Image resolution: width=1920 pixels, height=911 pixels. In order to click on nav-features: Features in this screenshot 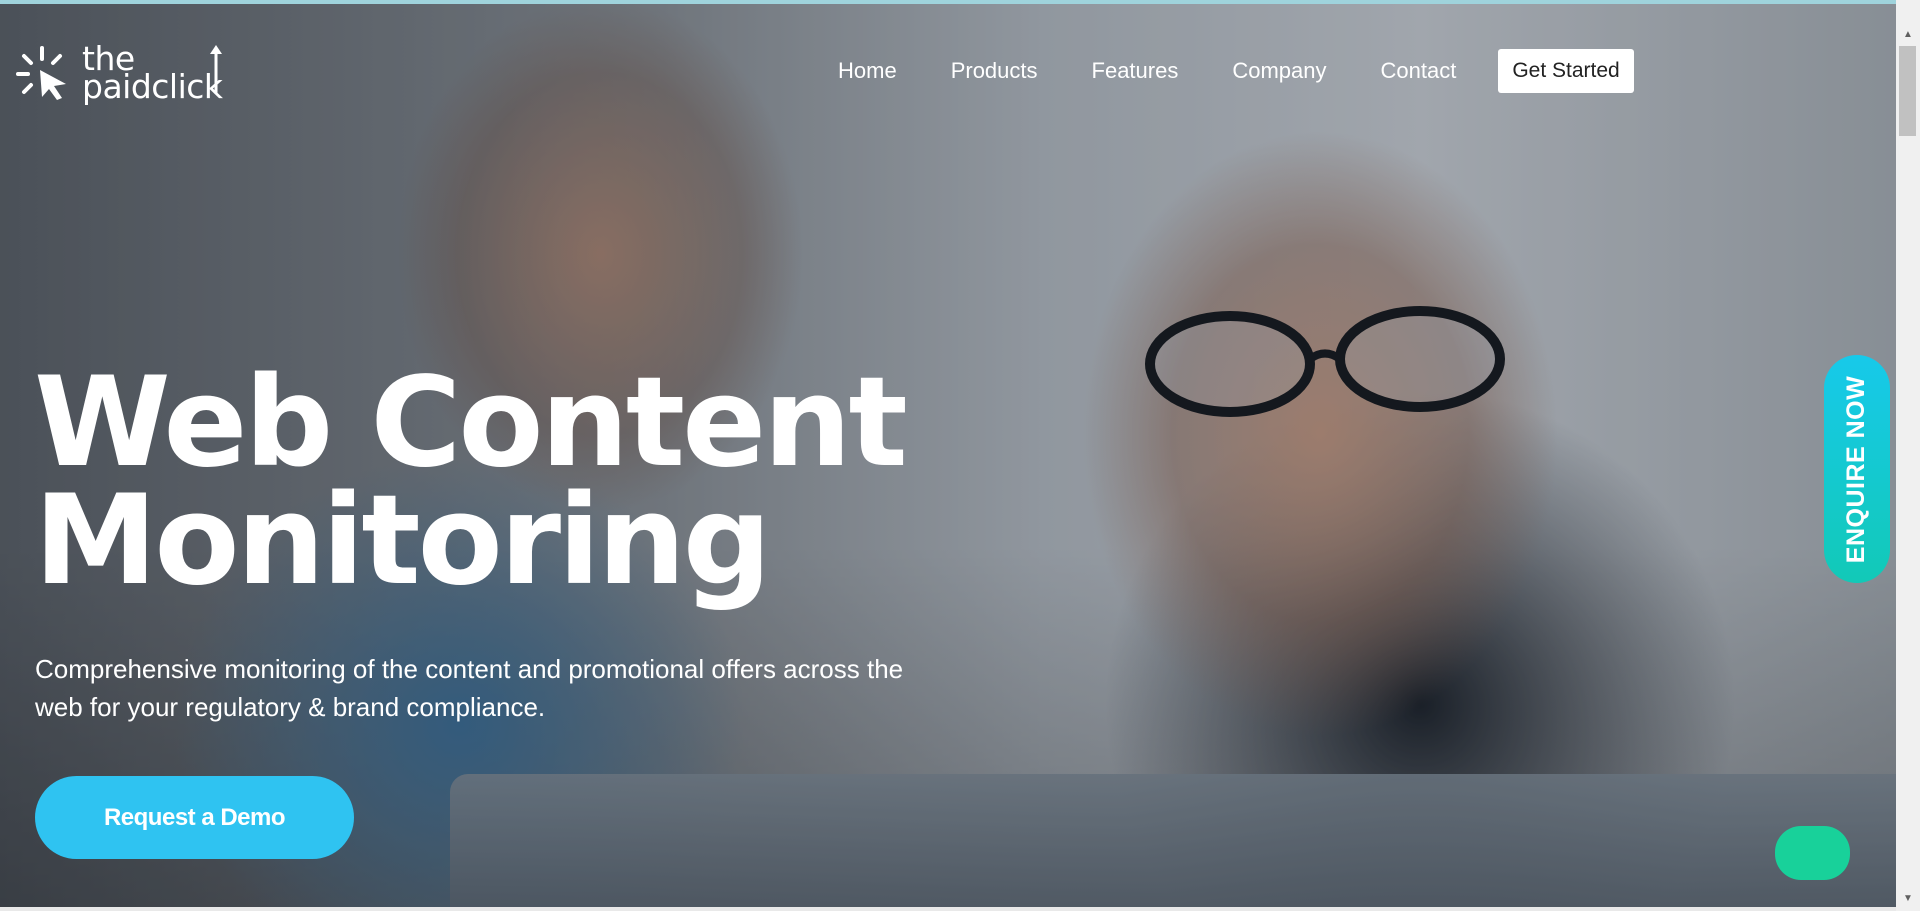, I will do `click(1135, 71)`.